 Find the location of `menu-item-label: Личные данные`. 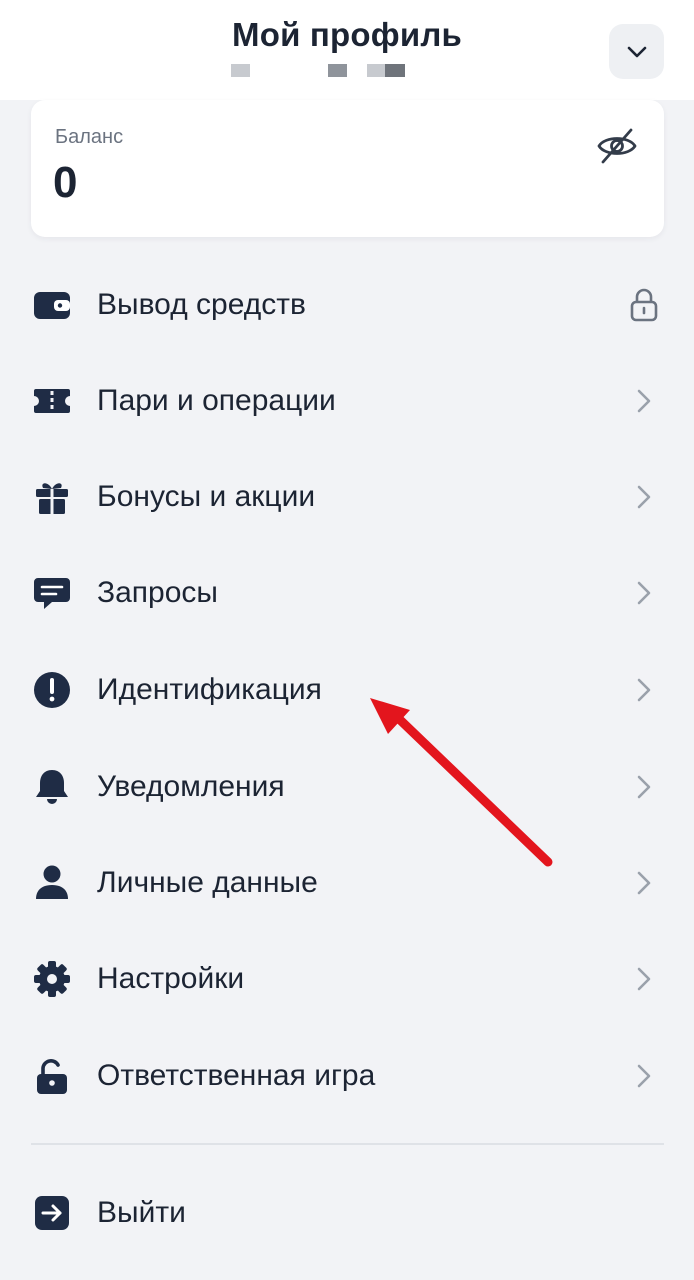

menu-item-label: Личные данные is located at coordinates (207, 882).